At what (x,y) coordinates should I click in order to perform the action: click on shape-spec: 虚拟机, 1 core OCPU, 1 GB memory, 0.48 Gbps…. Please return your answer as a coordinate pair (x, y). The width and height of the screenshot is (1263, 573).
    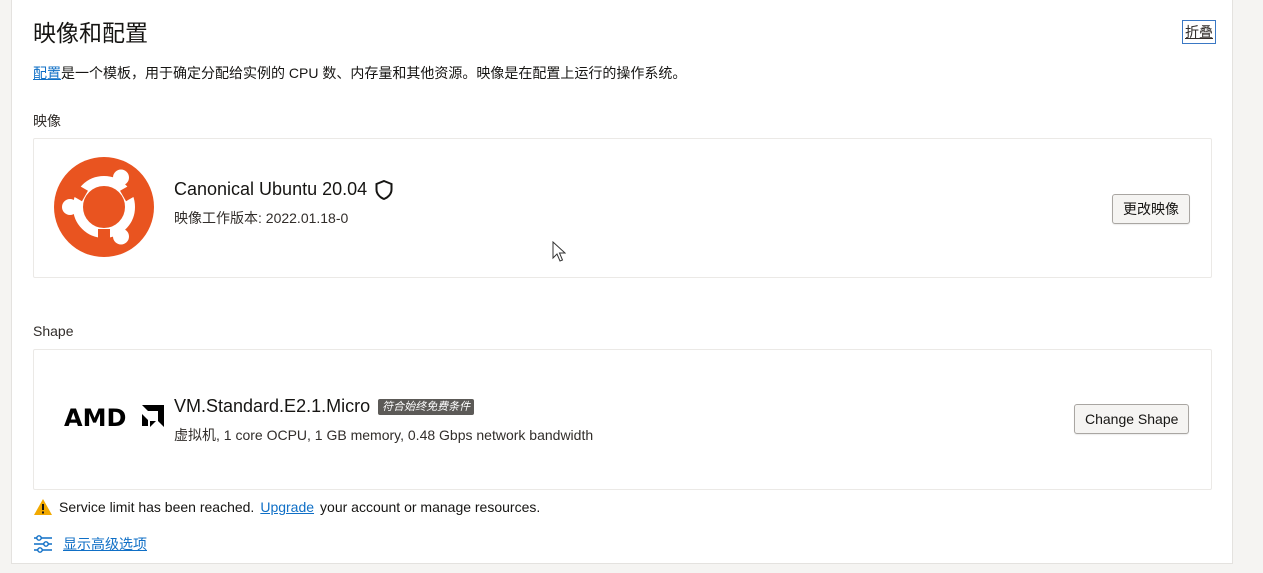
    Looking at the image, I should click on (384, 435).